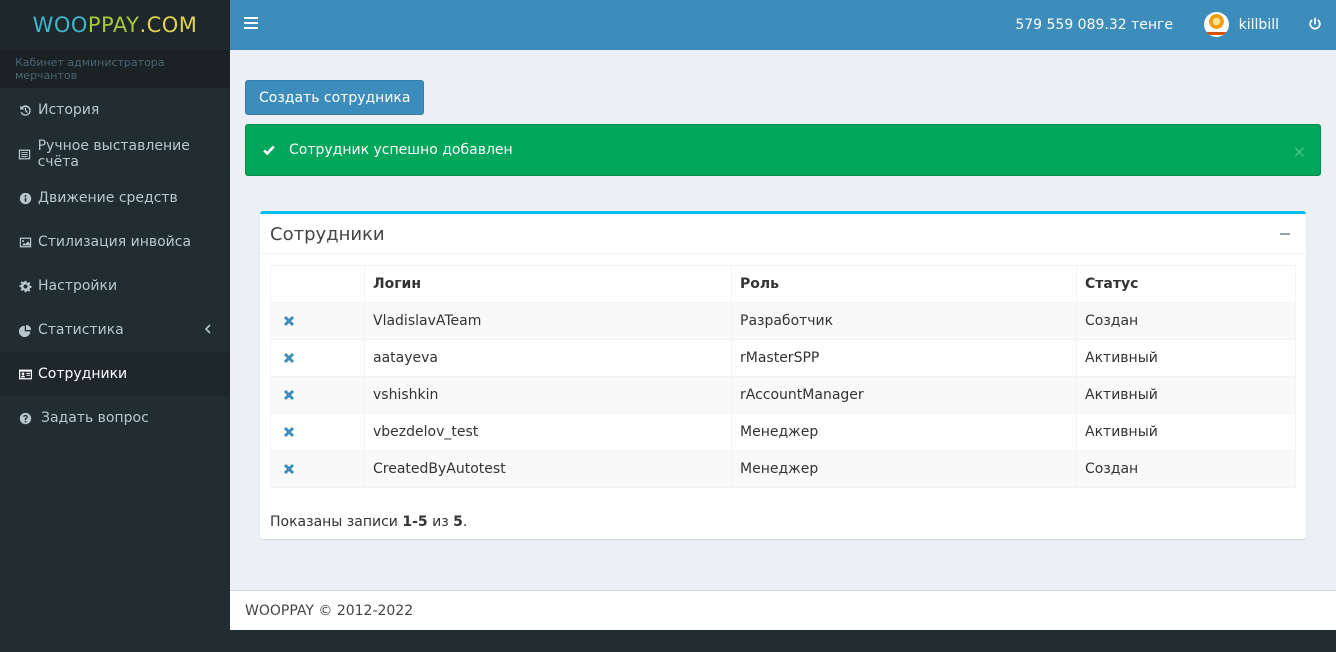 The width and height of the screenshot is (1336, 652). What do you see at coordinates (904, 321) in the screenshot?
I see `role-cell: Разработчик` at bounding box center [904, 321].